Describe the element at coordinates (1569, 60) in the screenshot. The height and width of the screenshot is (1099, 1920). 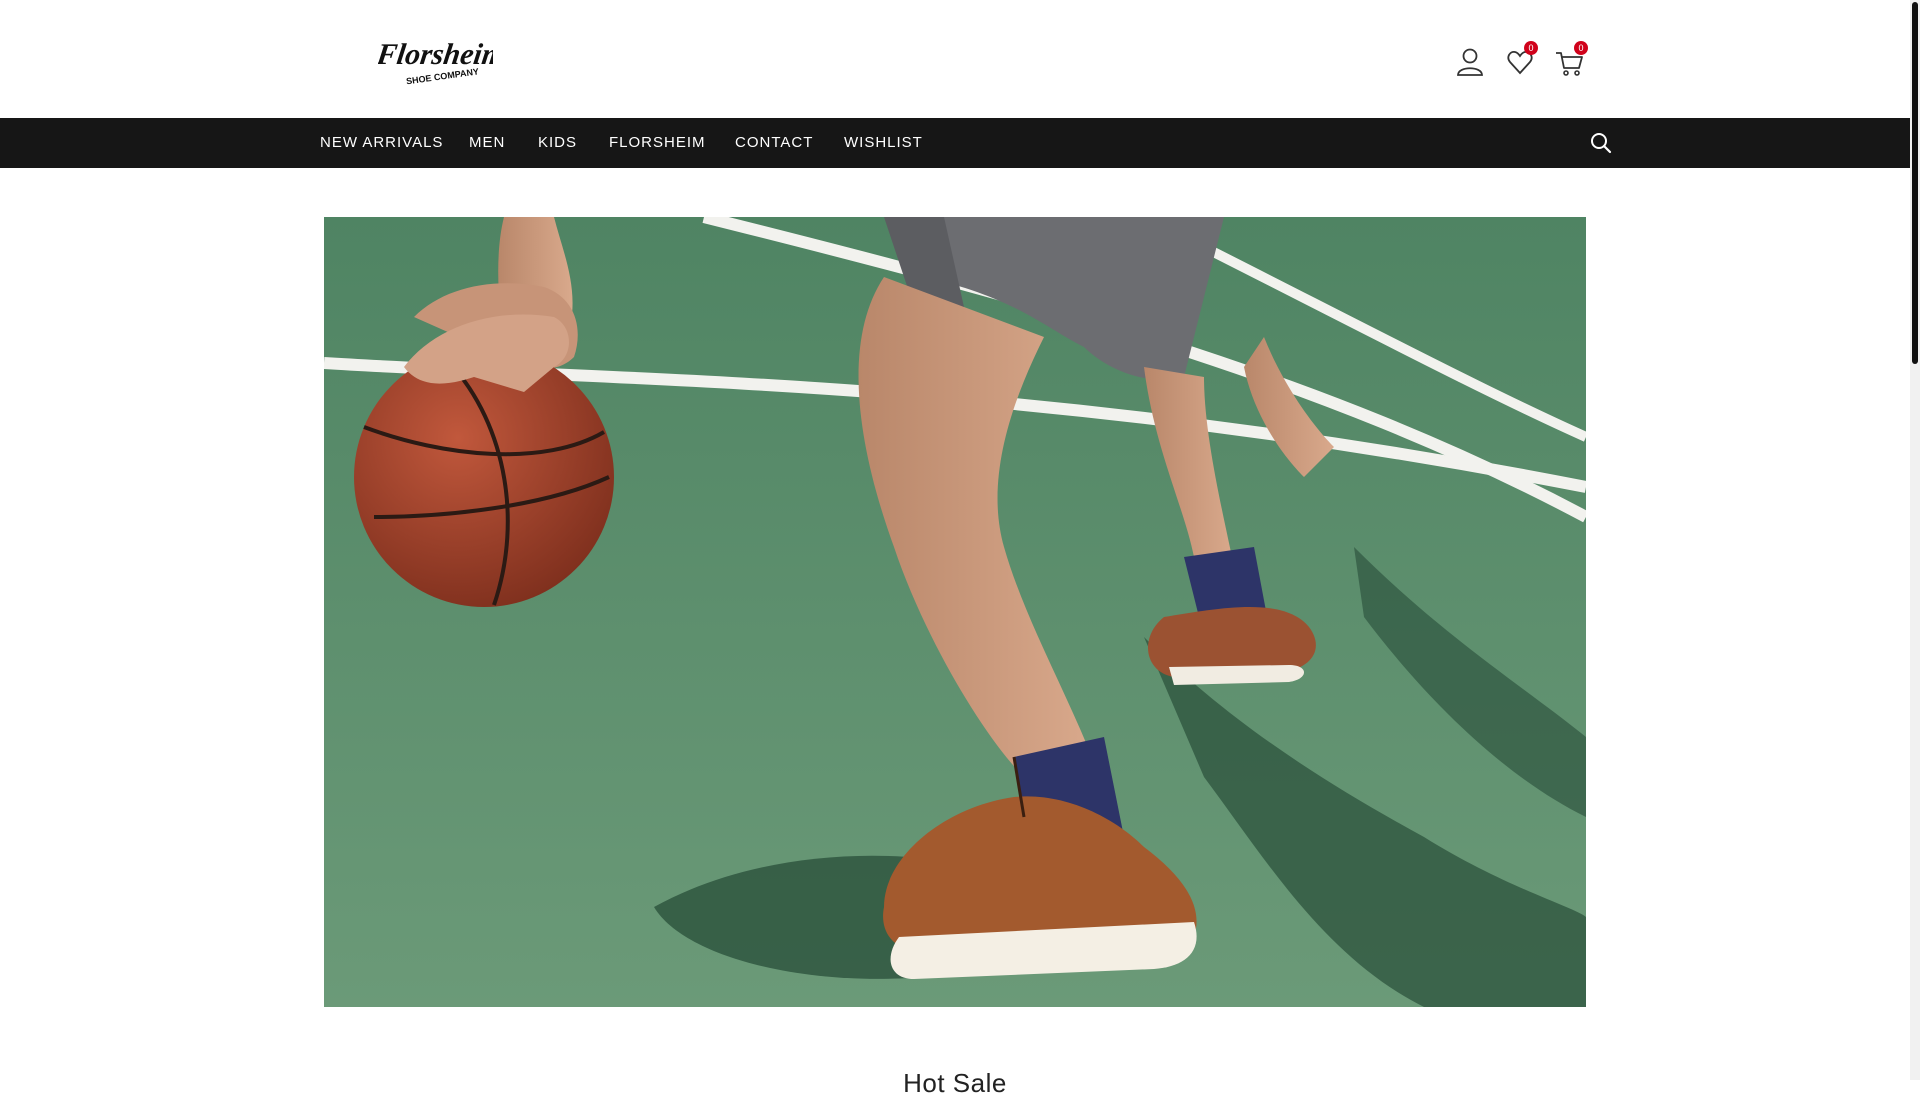
I see `cart-button: 0` at that location.